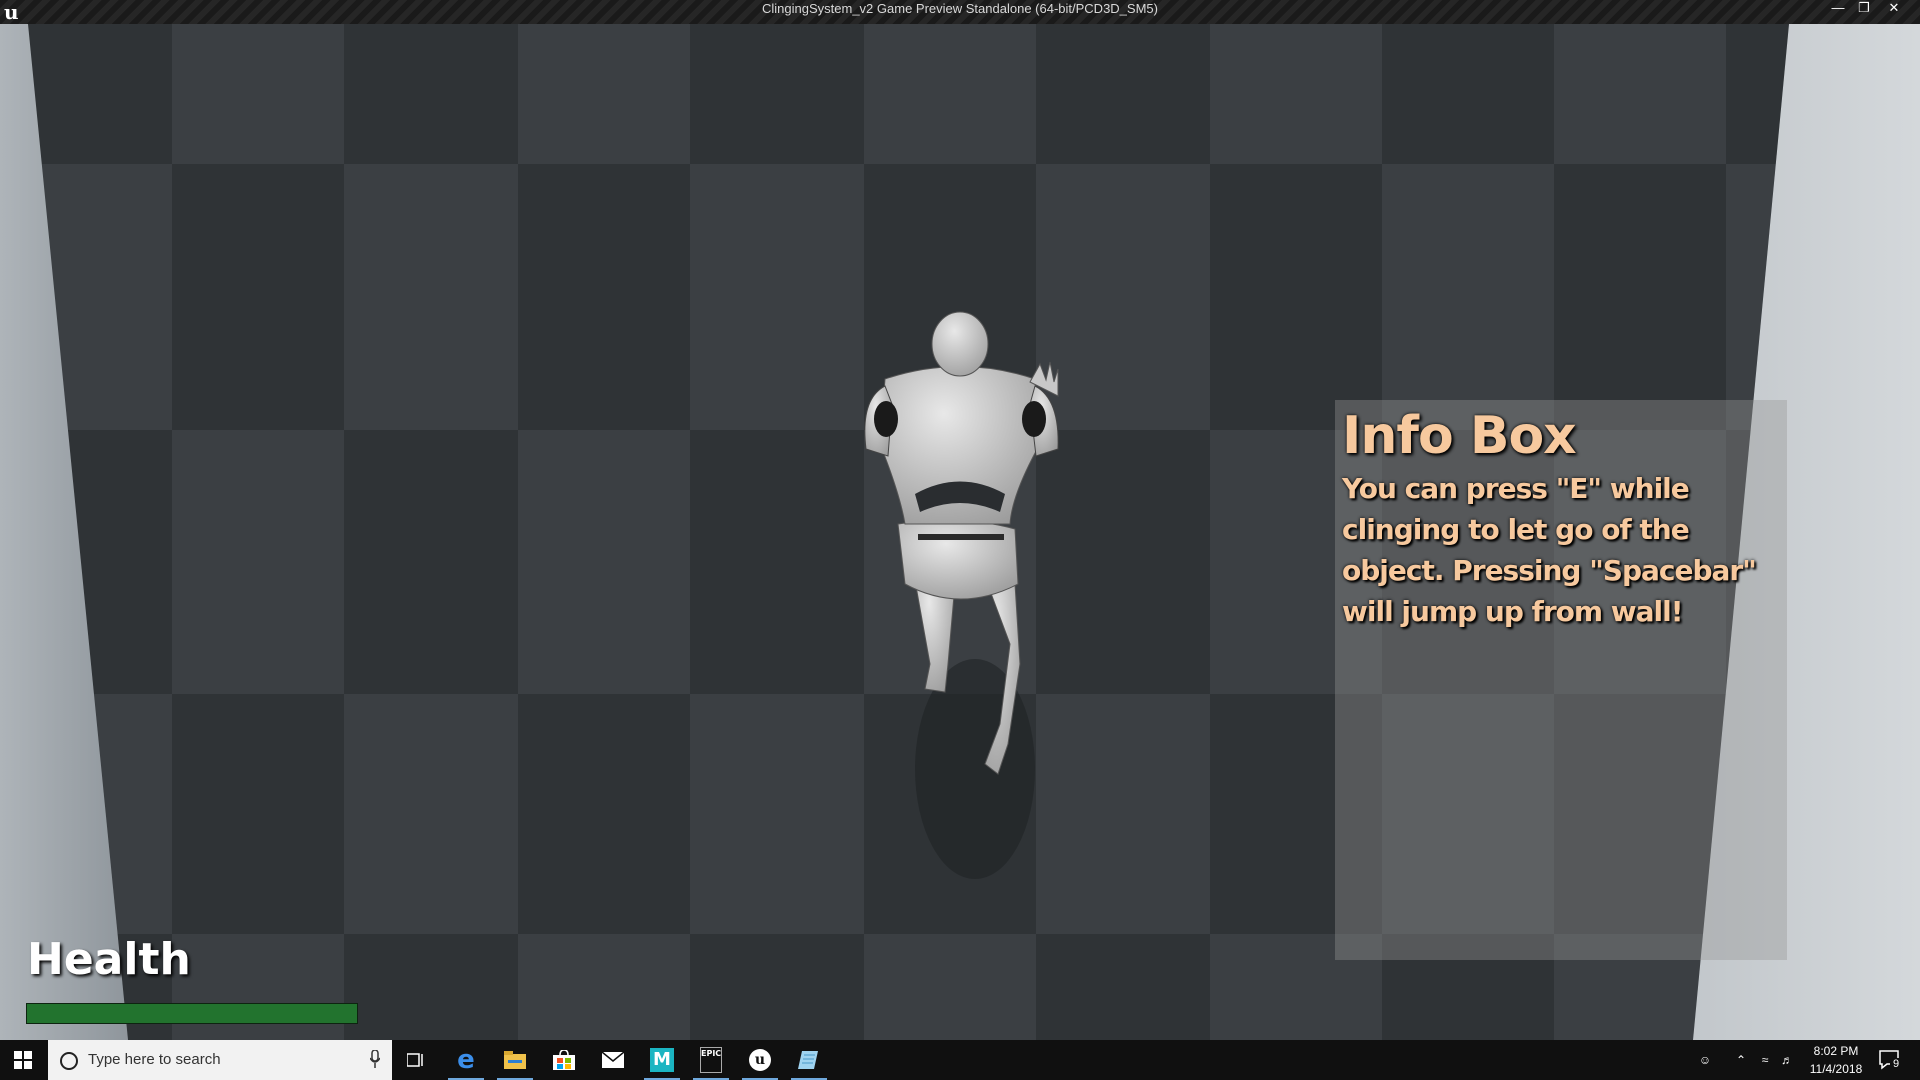 This screenshot has width=1920, height=1080. Describe the element at coordinates (1836, 1069) in the screenshot. I see `clock-date: 11/4/2018` at that location.